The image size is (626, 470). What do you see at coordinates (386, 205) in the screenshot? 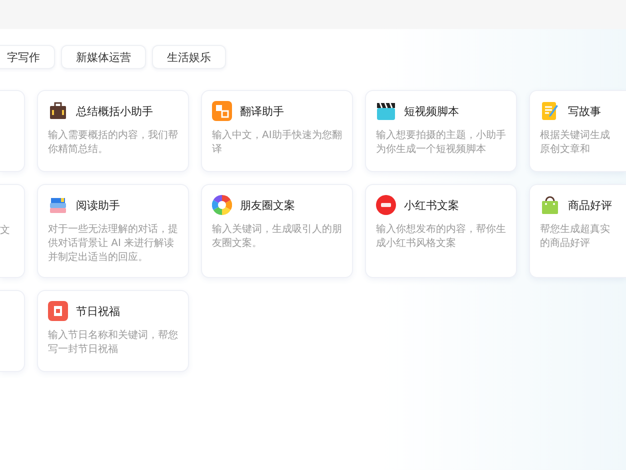
I see `app-logo-icon` at bounding box center [386, 205].